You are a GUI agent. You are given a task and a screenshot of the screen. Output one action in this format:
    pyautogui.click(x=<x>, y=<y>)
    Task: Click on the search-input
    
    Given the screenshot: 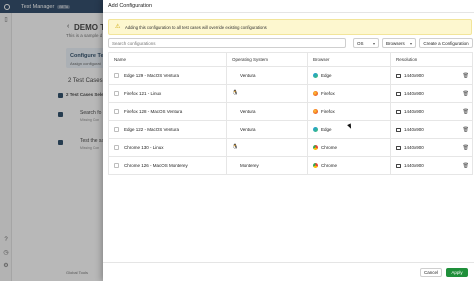 What is the action you would take?
    pyautogui.click(x=227, y=43)
    